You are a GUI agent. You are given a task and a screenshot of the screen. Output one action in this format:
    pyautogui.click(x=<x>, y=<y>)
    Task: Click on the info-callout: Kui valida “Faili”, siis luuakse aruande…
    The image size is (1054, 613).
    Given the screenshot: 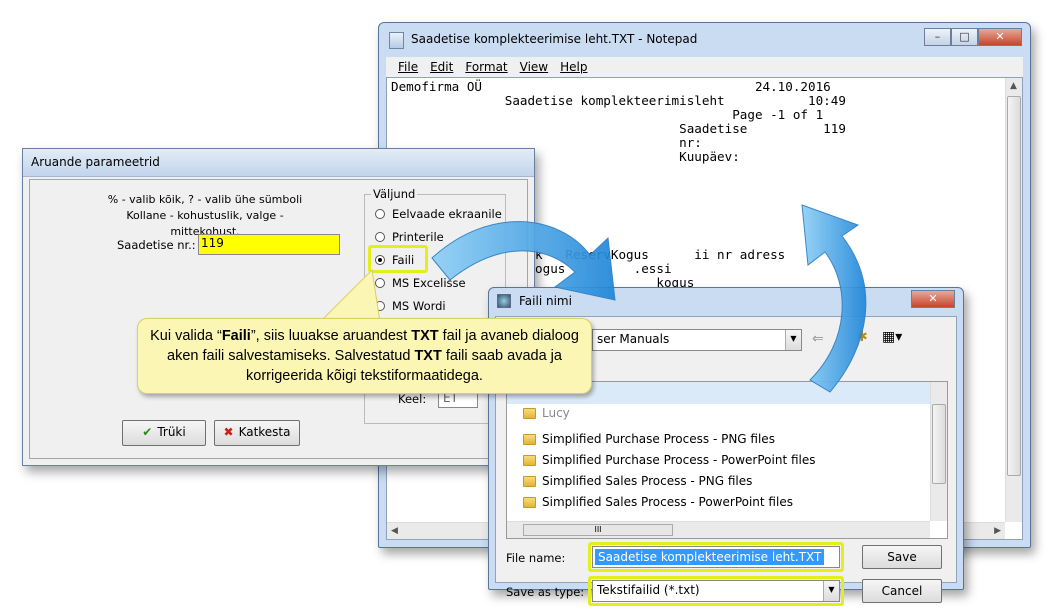 What is the action you would take?
    pyautogui.click(x=364, y=356)
    